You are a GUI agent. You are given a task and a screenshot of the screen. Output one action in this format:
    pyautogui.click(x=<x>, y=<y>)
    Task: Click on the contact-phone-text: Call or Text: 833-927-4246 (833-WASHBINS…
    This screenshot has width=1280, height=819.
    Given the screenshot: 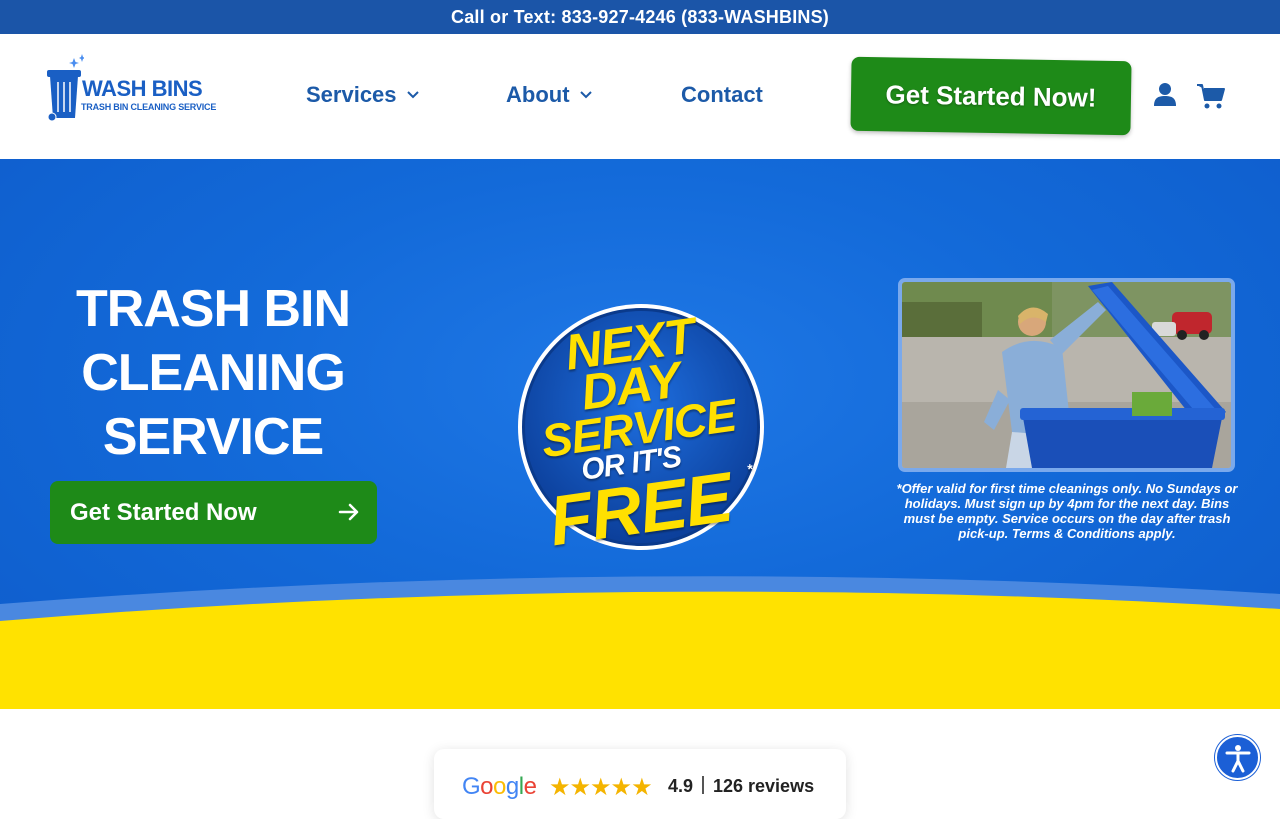 What is the action you would take?
    pyautogui.click(x=640, y=17)
    